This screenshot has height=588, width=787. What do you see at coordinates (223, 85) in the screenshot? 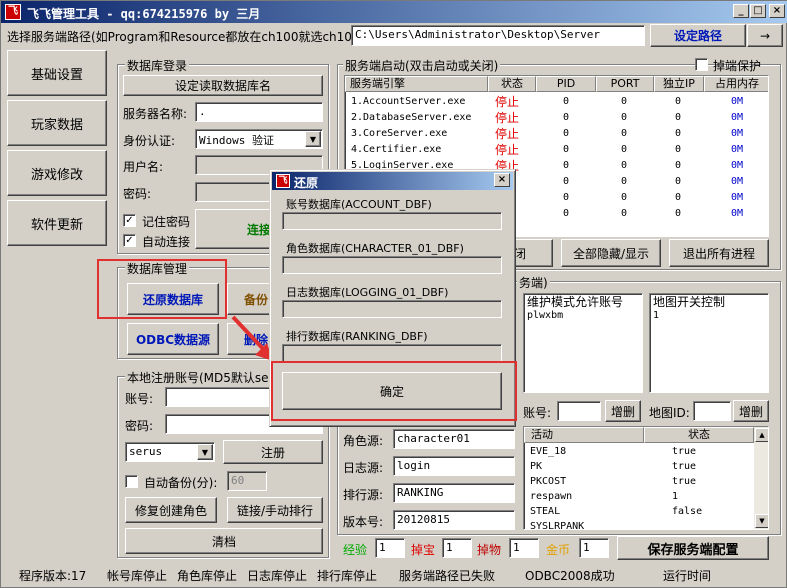
I see `read-db-name-button: 设定读取数据库名` at bounding box center [223, 85].